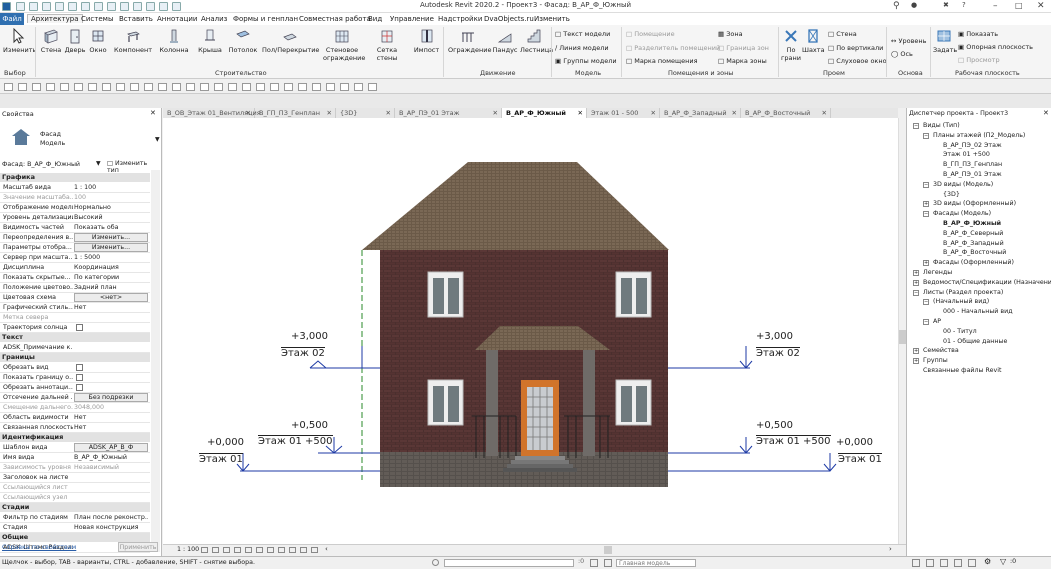  I want to click on property-value: Показать оба, so click(111, 227).